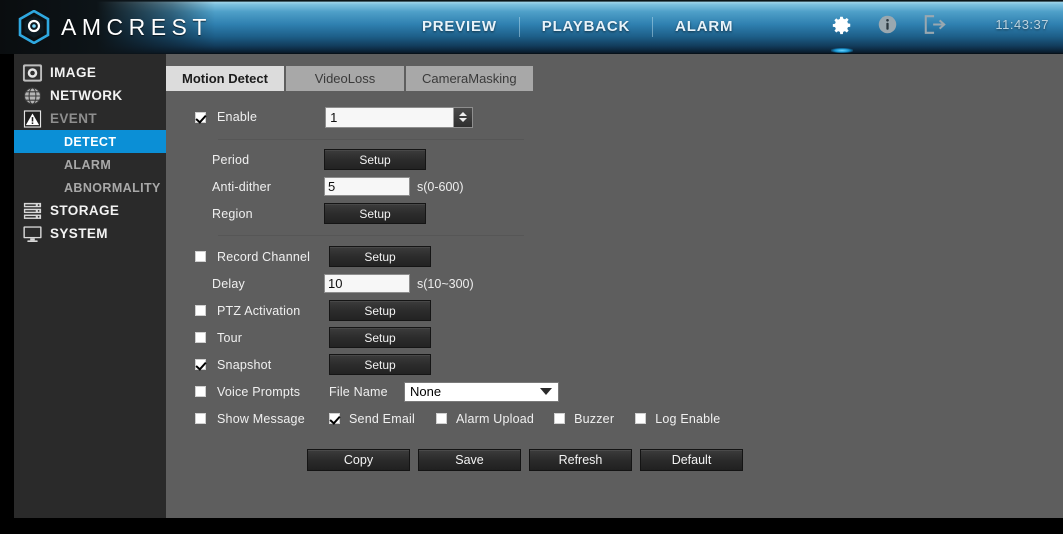 This screenshot has height=534, width=1063. Describe the element at coordinates (463, 117) in the screenshot. I see `channel-stepper-buttons` at that location.